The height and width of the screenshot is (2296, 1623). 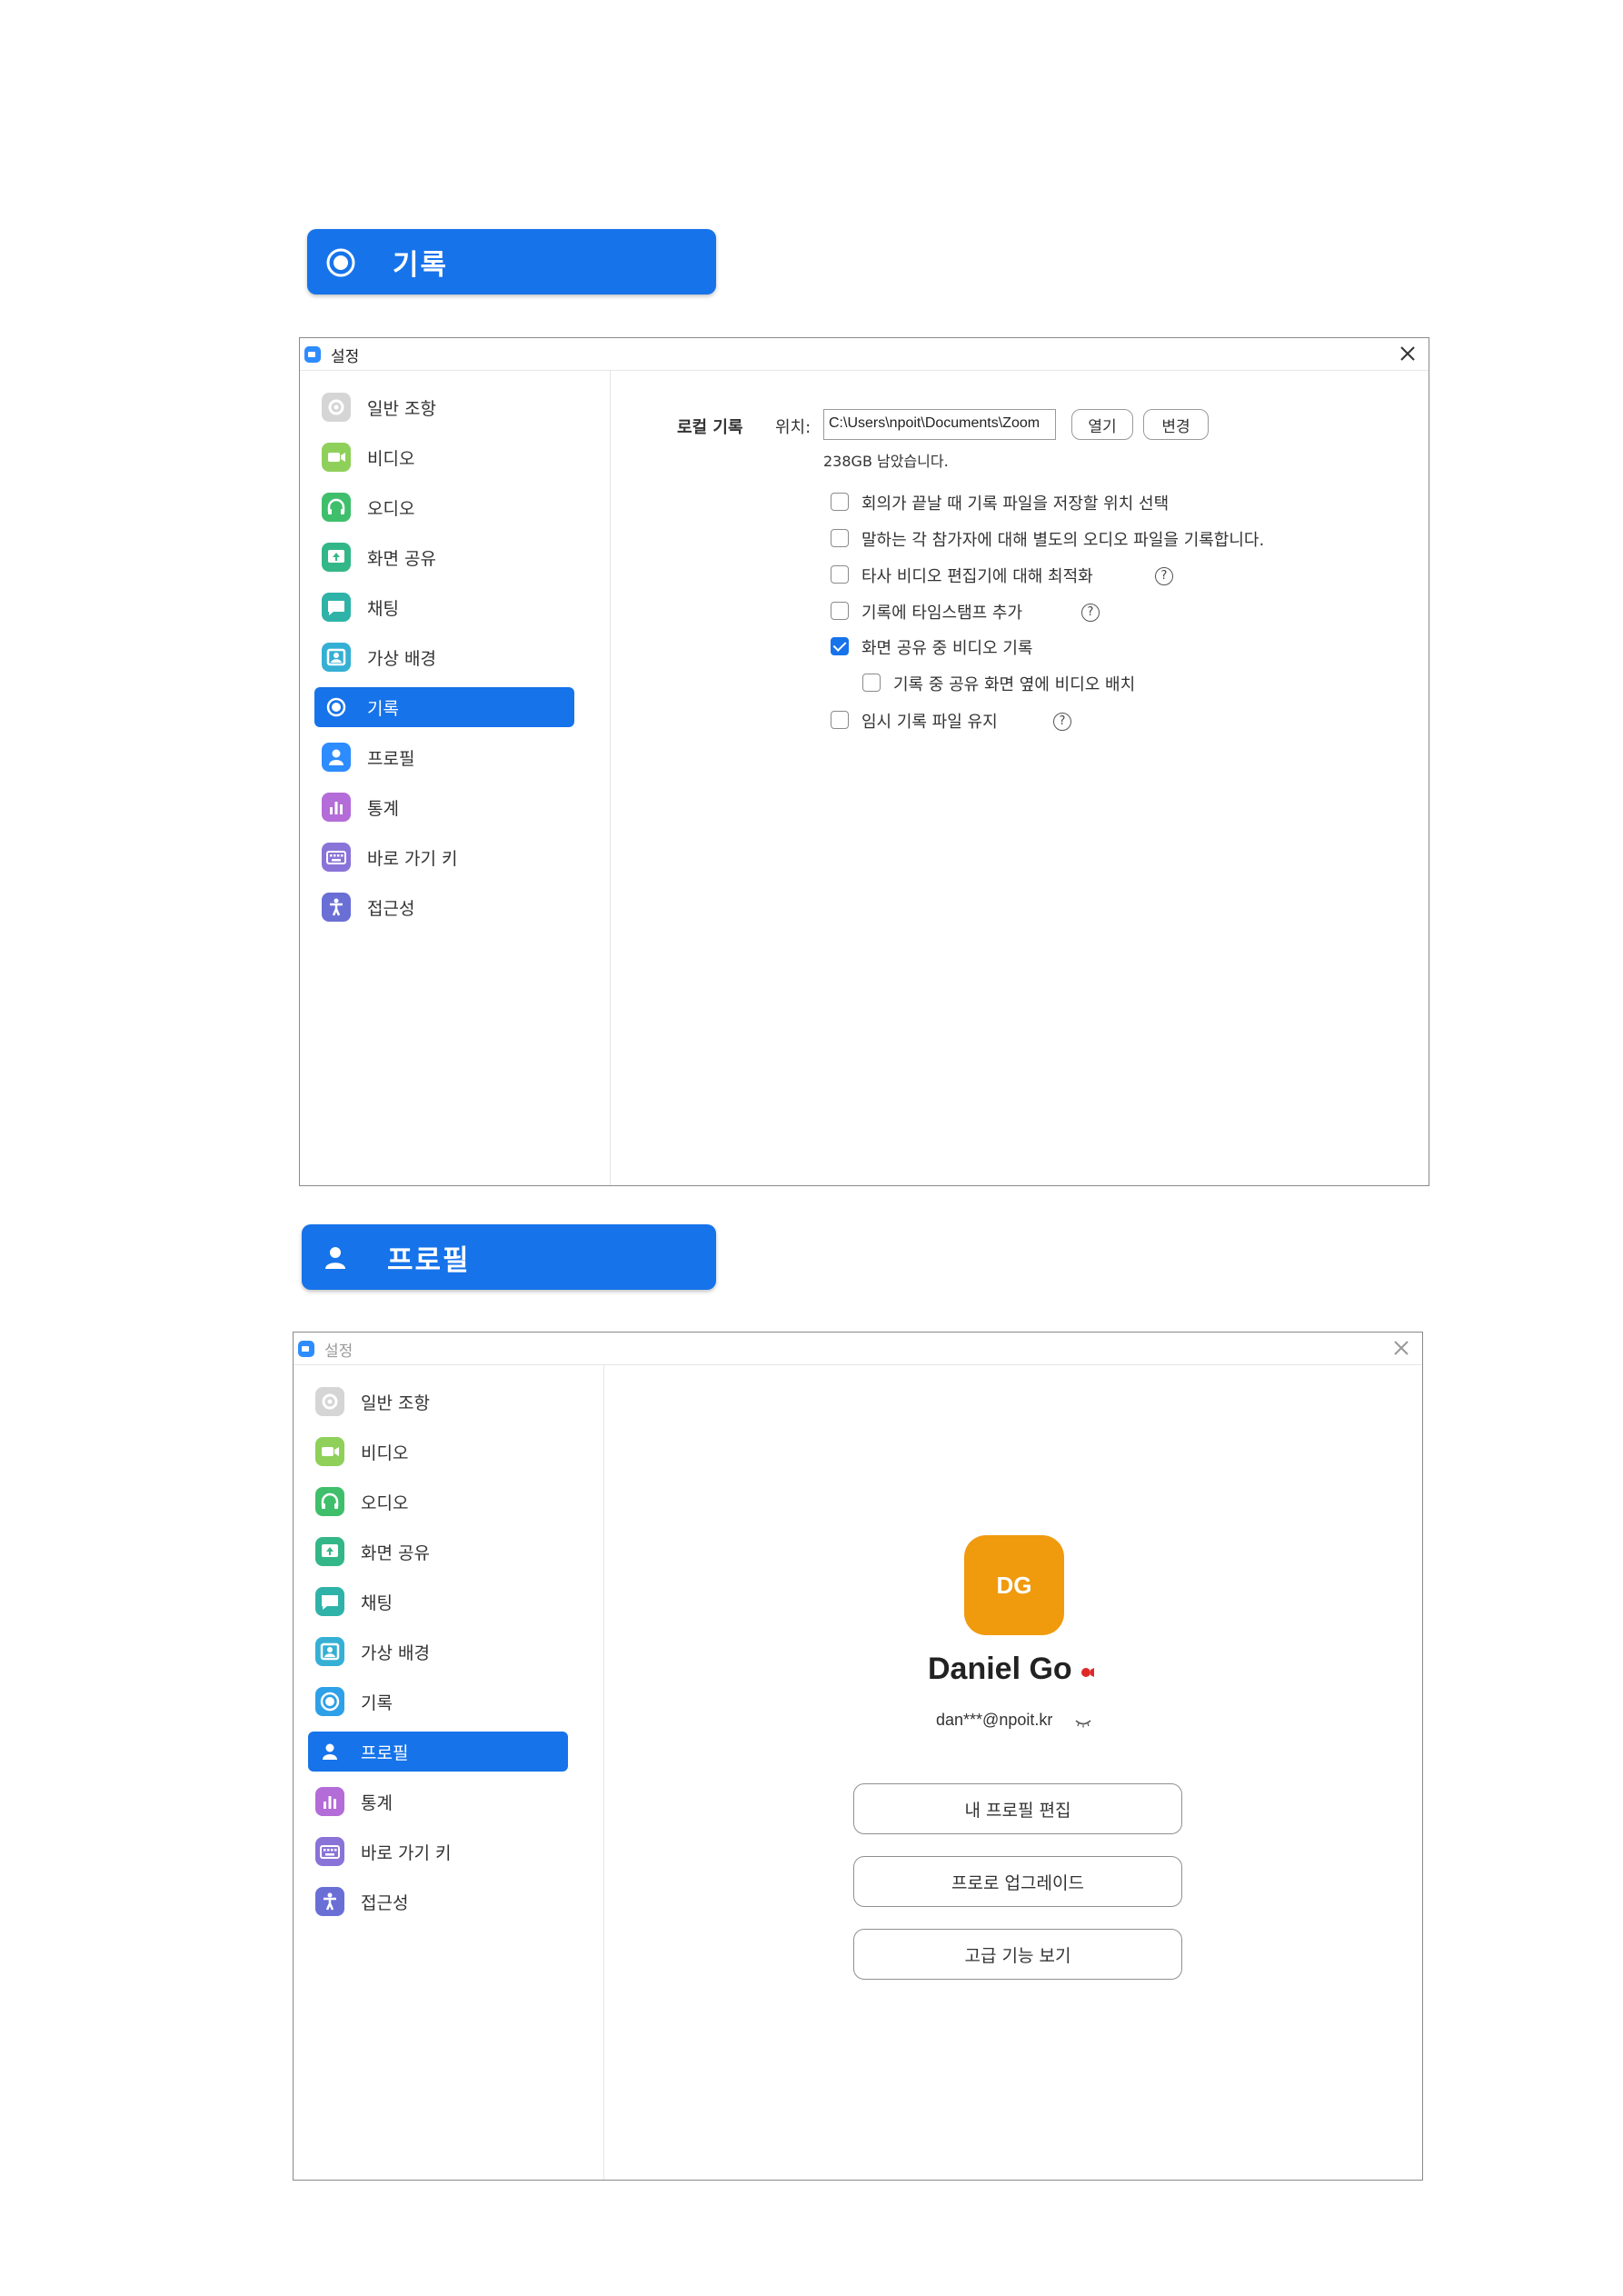 What do you see at coordinates (395, 1403) in the screenshot?
I see `sidebar-item-label: 일반 조항` at bounding box center [395, 1403].